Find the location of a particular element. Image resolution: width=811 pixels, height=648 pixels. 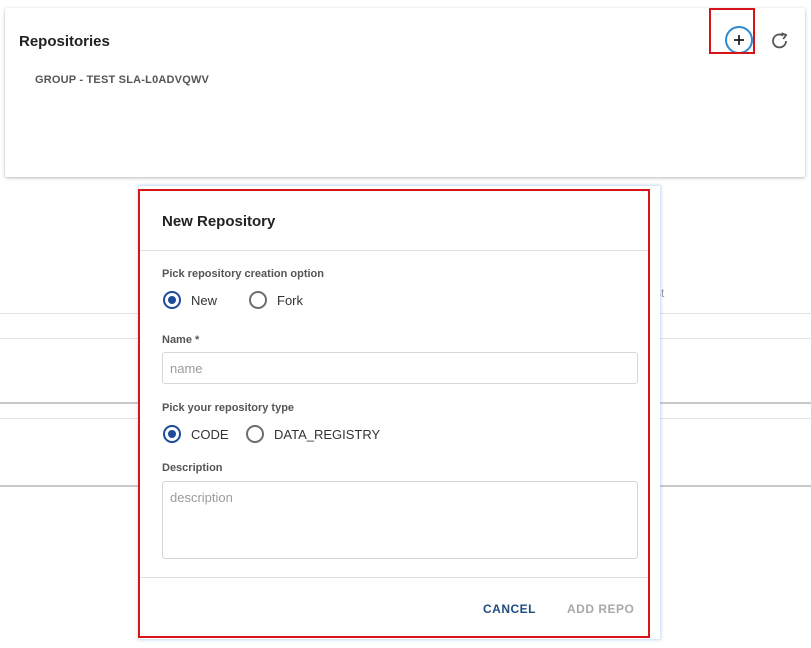

radio-code: CODE is located at coordinates (196, 434).